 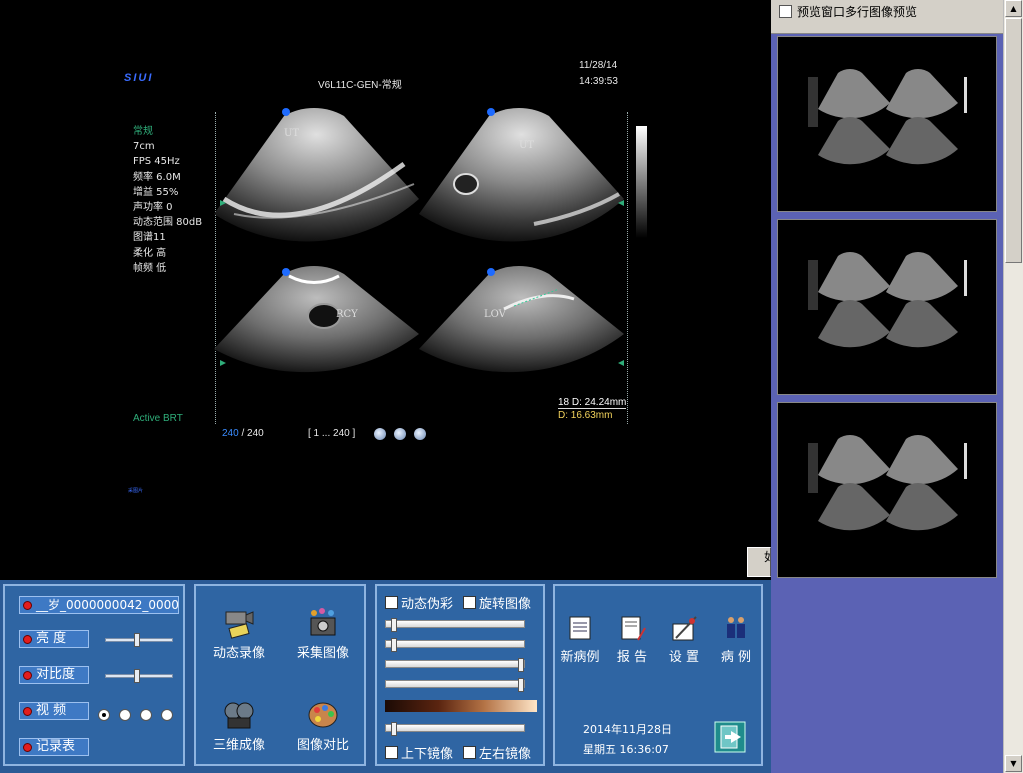 I want to click on video-button: 视 频, so click(x=54, y=711).